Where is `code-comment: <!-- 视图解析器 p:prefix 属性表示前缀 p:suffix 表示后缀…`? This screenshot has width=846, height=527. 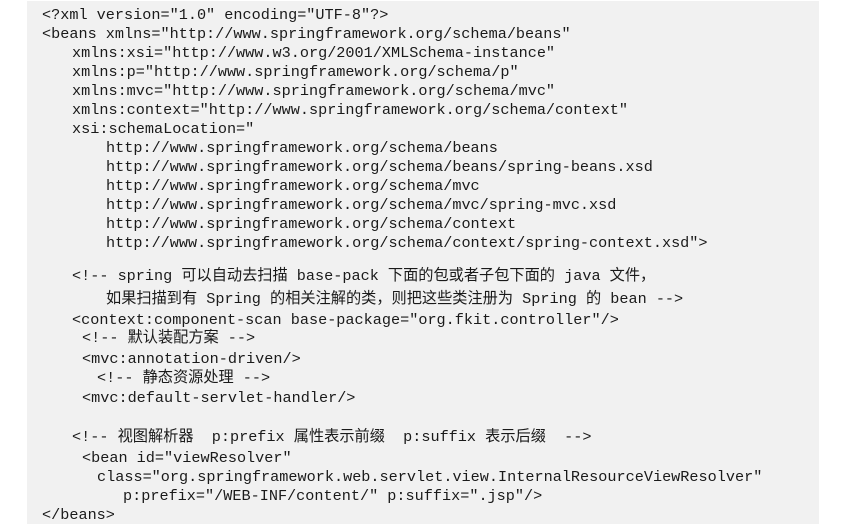
code-comment: <!-- 视图解析器 p:prefix 属性表示前缀 p:suffix 表示后缀… is located at coordinates (332, 437).